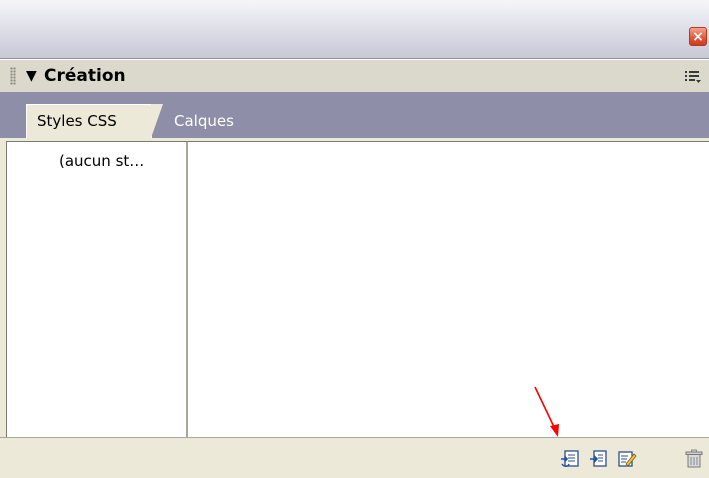 The height and width of the screenshot is (478, 709). Describe the element at coordinates (31, 76) in the screenshot. I see `collapse-arrow-icon: ▼` at that location.